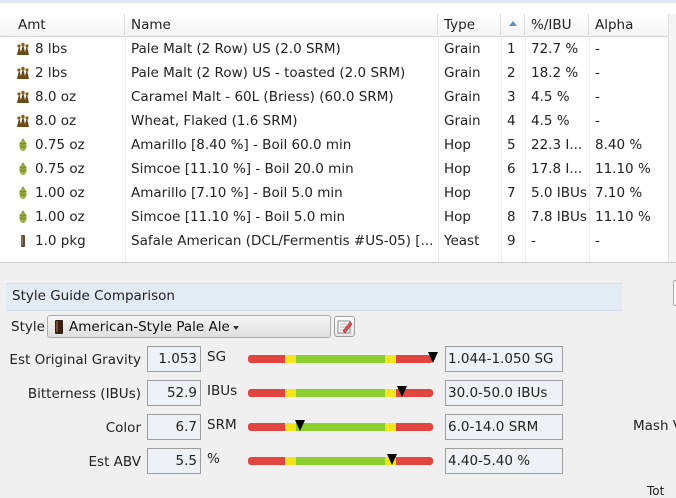 This screenshot has width=676, height=498. What do you see at coordinates (629, 25) in the screenshot?
I see `column-header-alpha: Alpha` at bounding box center [629, 25].